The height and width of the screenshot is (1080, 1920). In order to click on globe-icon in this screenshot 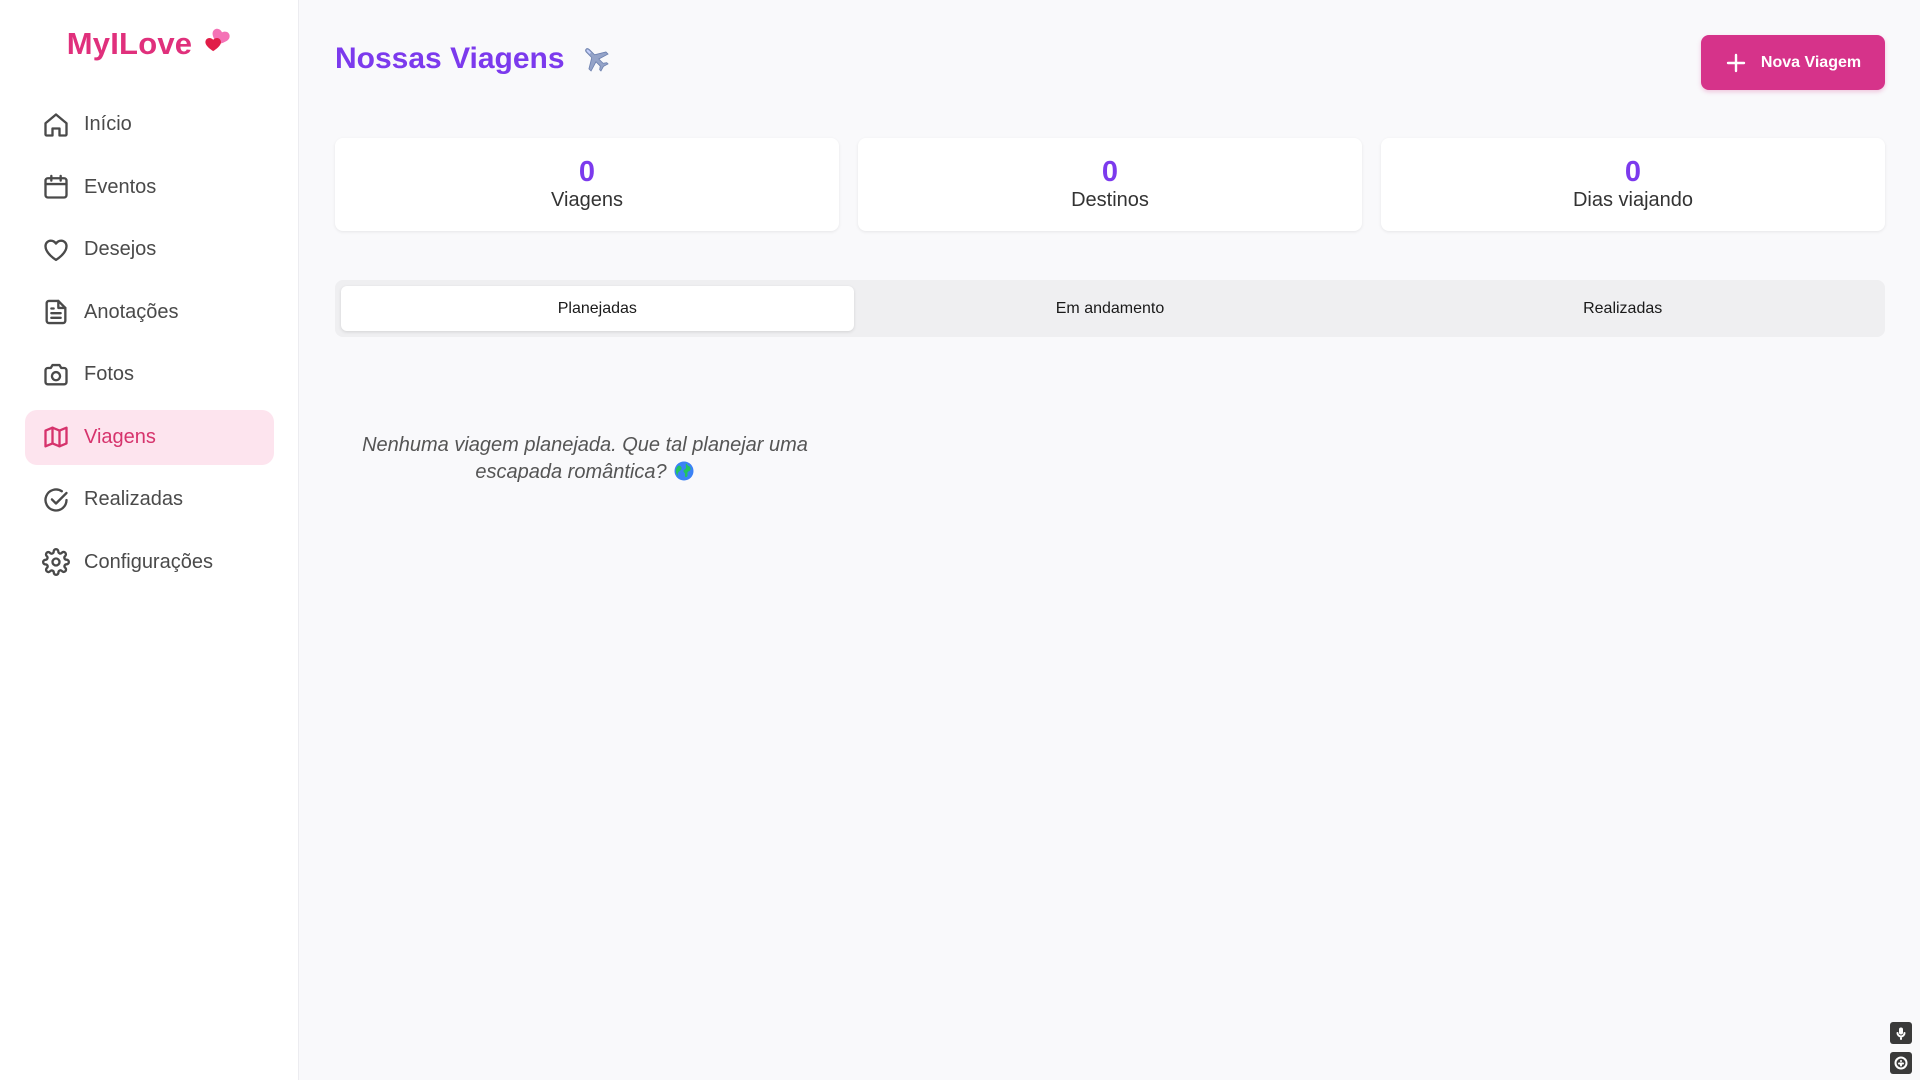, I will do `click(684, 471)`.